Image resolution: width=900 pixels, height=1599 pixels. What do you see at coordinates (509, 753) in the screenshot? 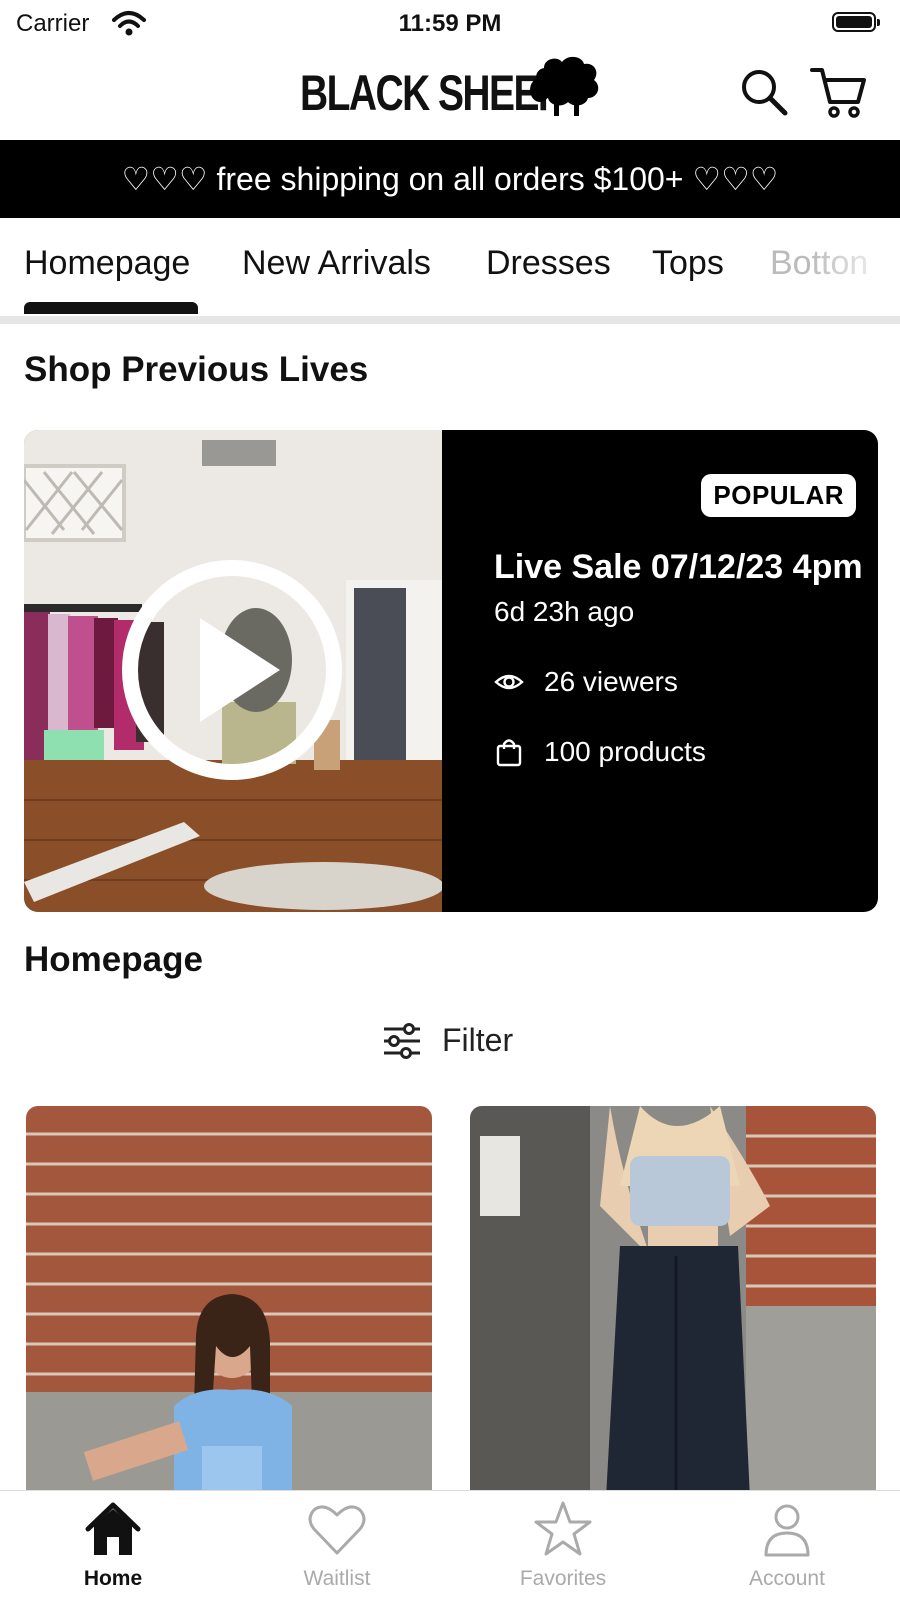
I see `shopping-bag-icon` at bounding box center [509, 753].